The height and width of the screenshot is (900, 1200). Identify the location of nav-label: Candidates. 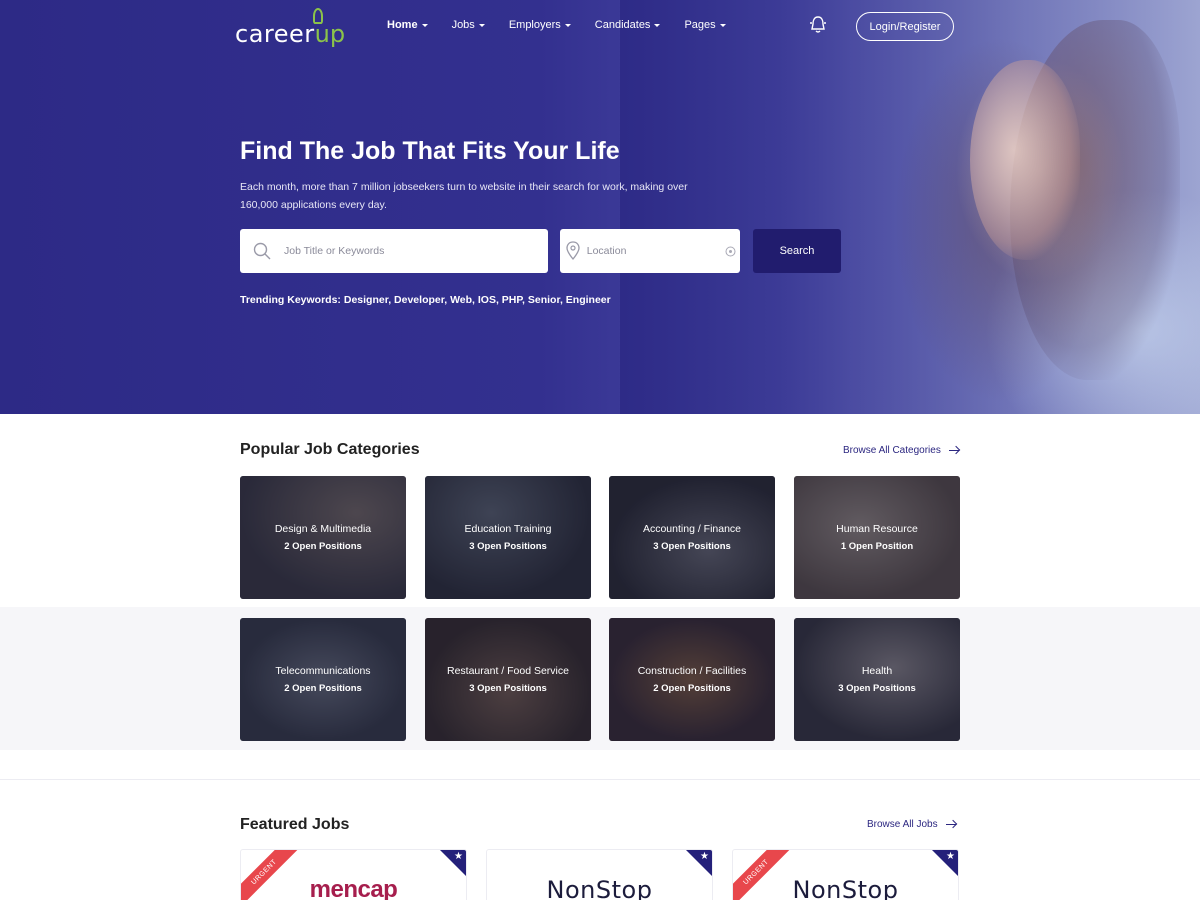
(622, 25).